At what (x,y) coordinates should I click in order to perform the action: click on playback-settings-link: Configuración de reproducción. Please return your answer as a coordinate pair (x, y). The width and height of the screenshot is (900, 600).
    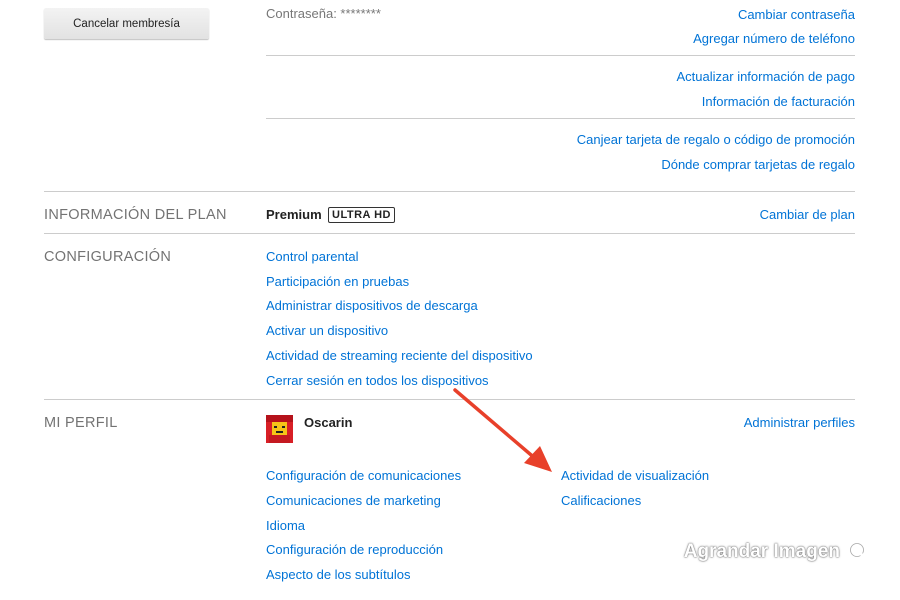
    Looking at the image, I should click on (354, 549).